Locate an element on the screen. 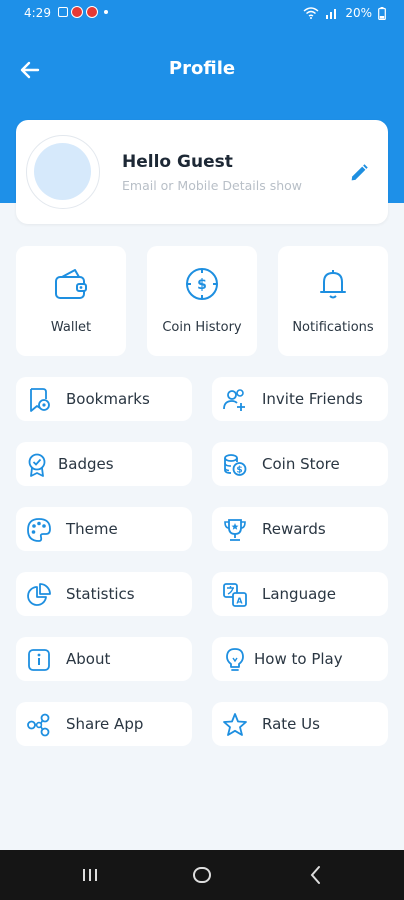  lightbulb-icon is located at coordinates (235, 659).